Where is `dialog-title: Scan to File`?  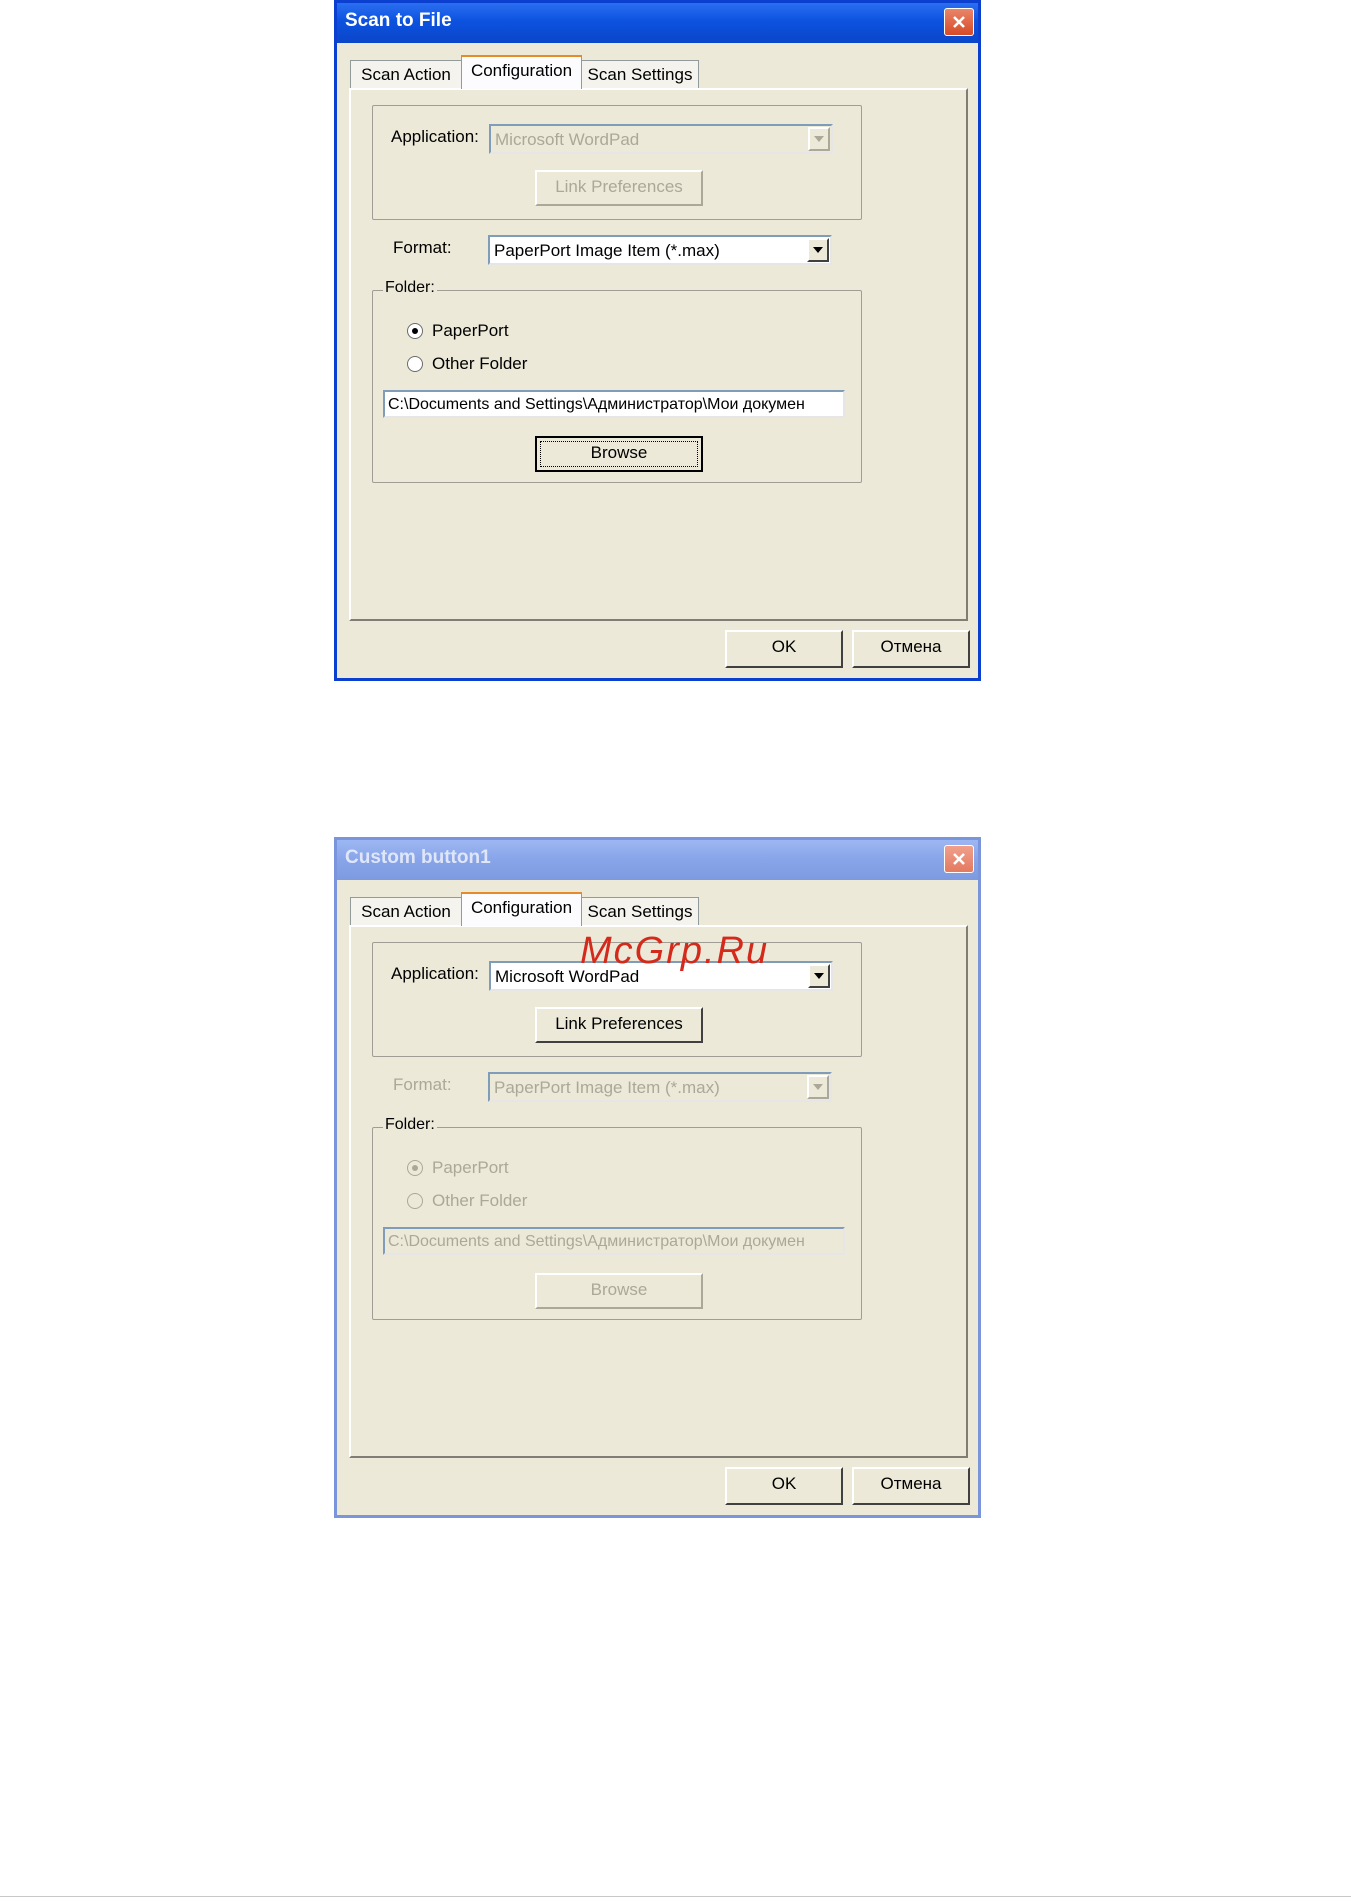 dialog-title: Scan to File is located at coordinates (398, 20).